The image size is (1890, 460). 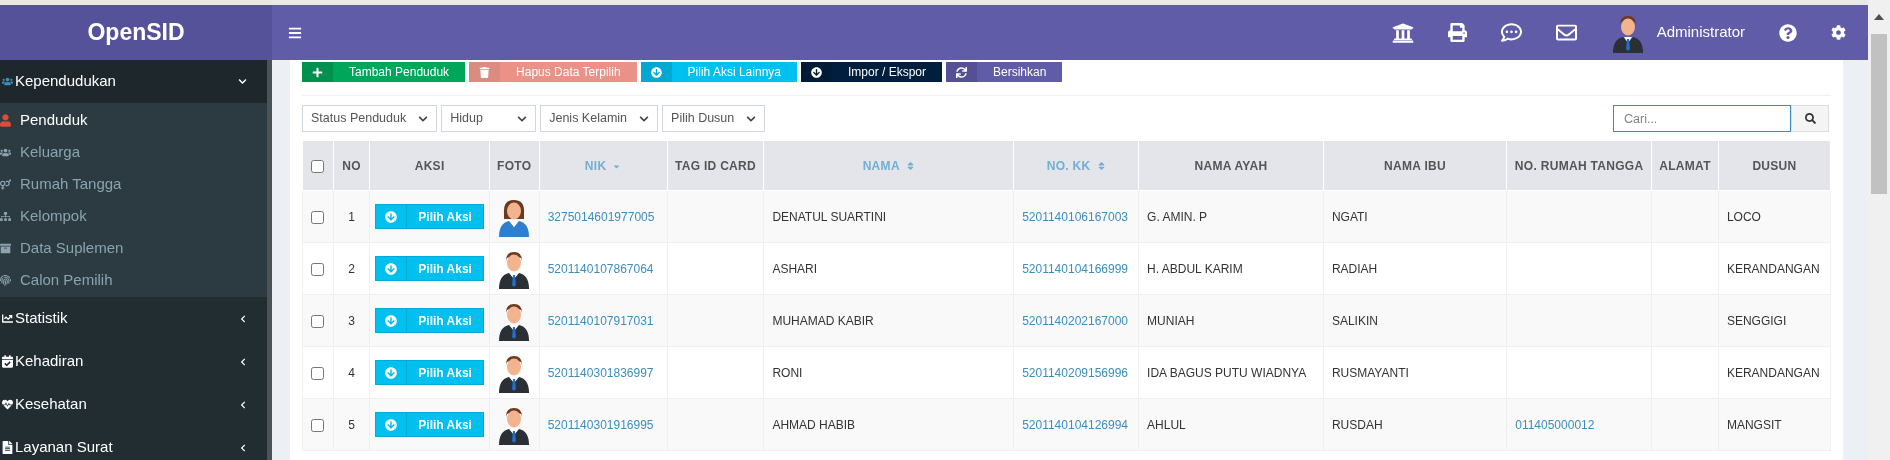 What do you see at coordinates (351, 268) in the screenshot?
I see `row-number: 2` at bounding box center [351, 268].